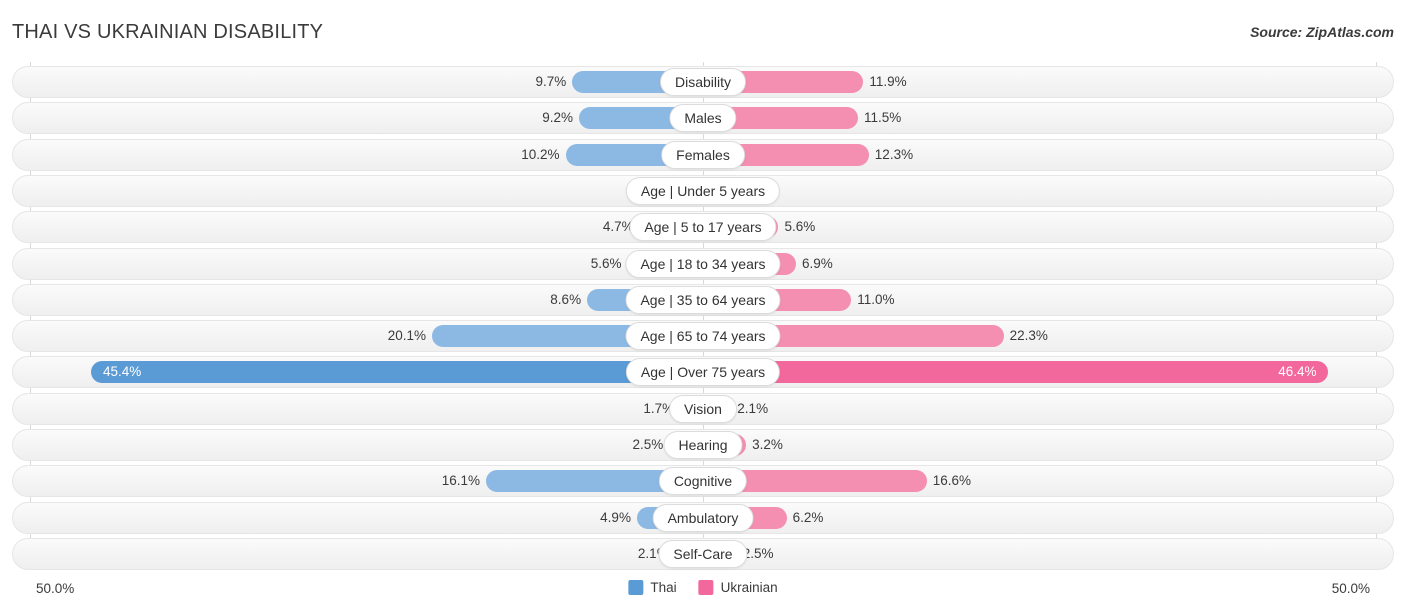  I want to click on category-label-pill: Females, so click(703, 154).